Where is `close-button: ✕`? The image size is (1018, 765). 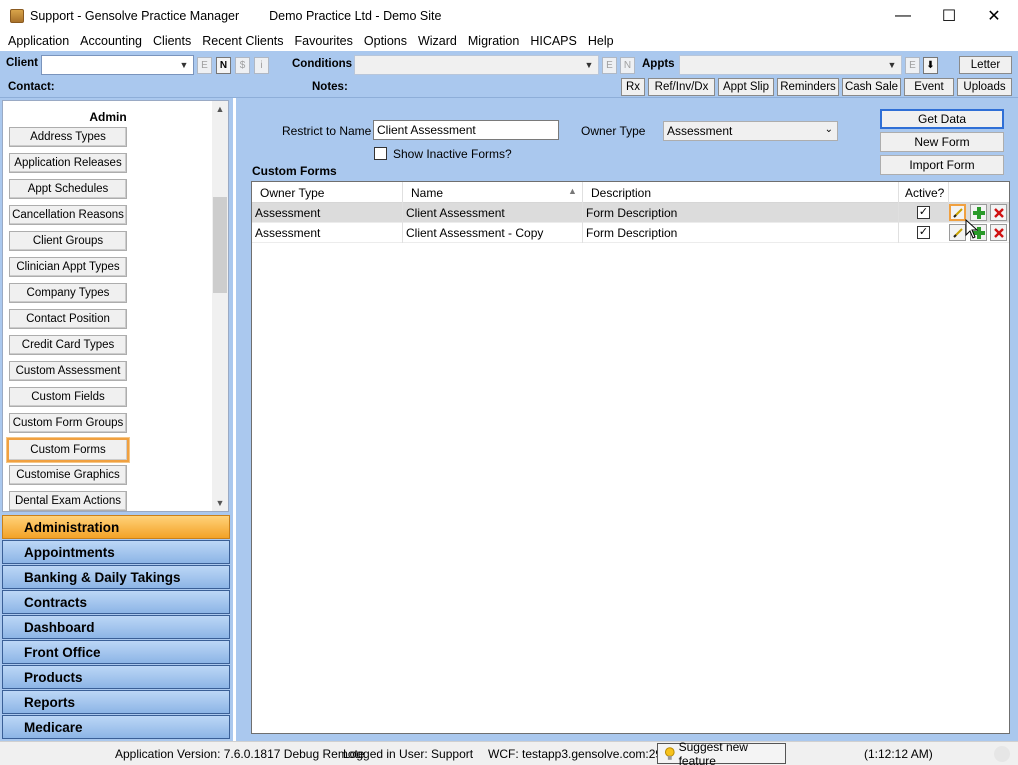
close-button: ✕ is located at coordinates (994, 15).